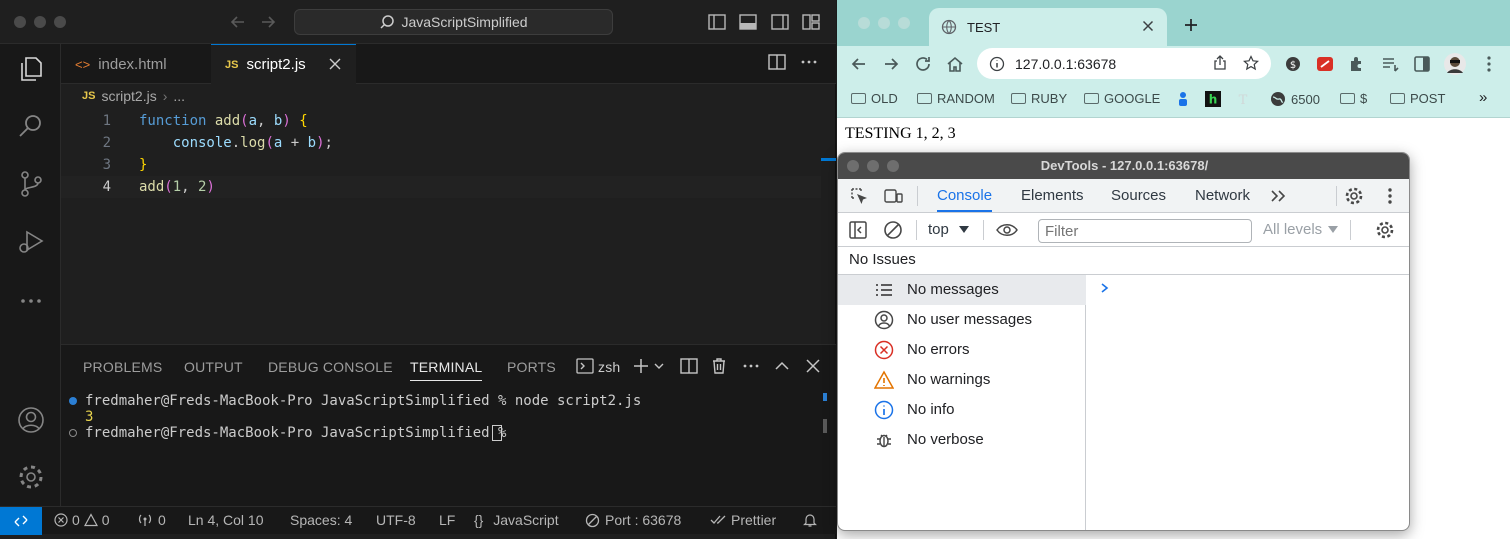 This screenshot has height=539, width=1510. What do you see at coordinates (962, 380) in the screenshot?
I see `sidebar-item-warnings: No warnings` at bounding box center [962, 380].